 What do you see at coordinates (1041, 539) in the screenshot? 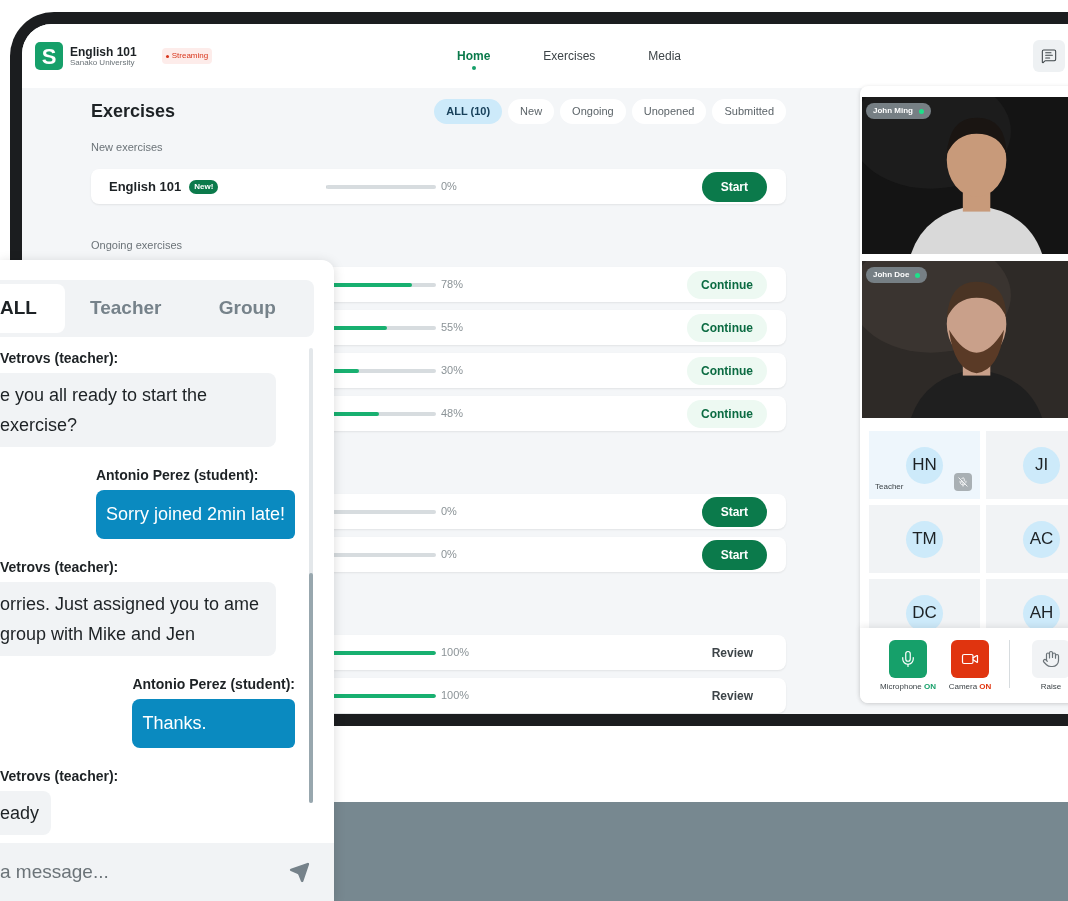
I see `avatar-initials: AC` at bounding box center [1041, 539].